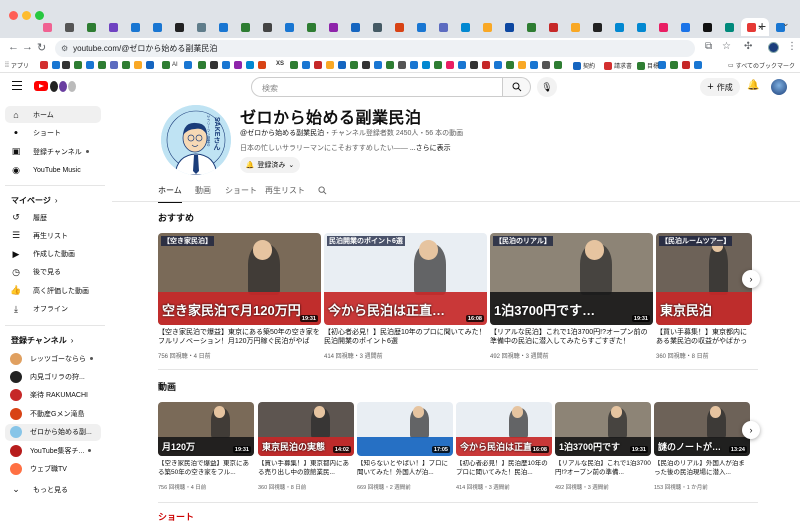  Describe the element at coordinates (53, 235) in the screenshot. I see `sidebar-item-playlist: ☰ 再生リスト` at that location.